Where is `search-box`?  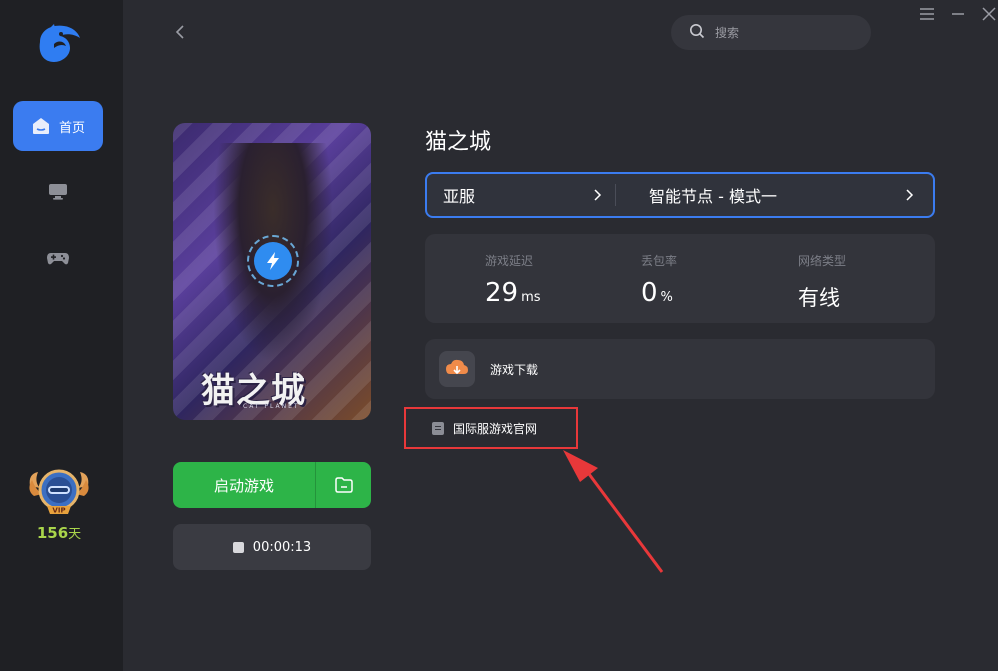 search-box is located at coordinates (771, 32).